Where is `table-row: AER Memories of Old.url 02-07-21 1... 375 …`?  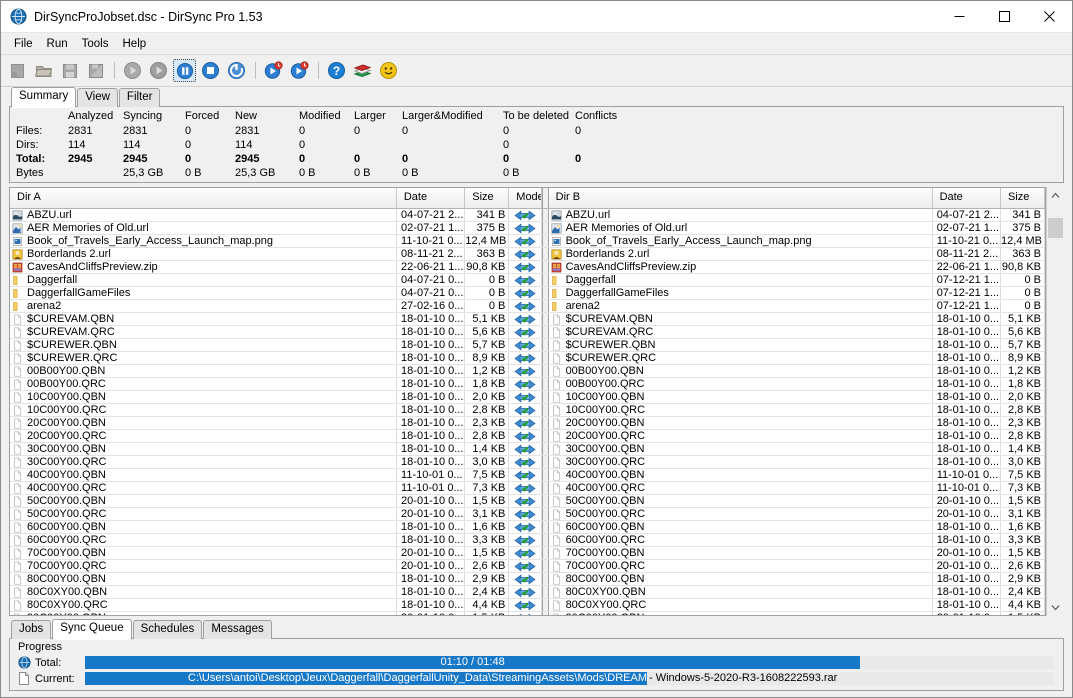 table-row: AER Memories of Old.url 02-07-21 1... 375 … is located at coordinates (527, 228).